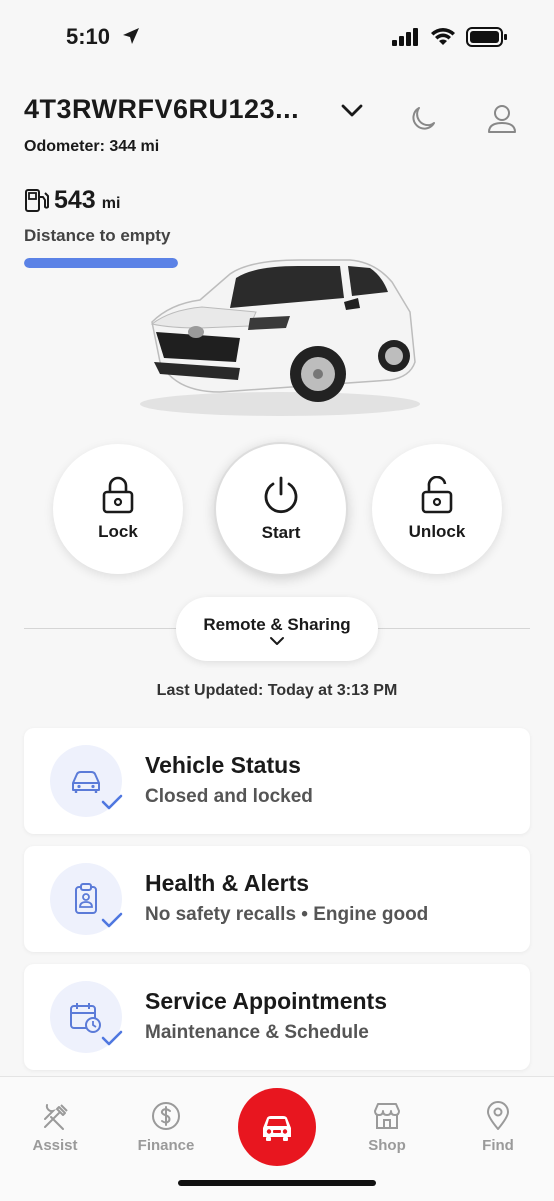 The height and width of the screenshot is (1201, 554). What do you see at coordinates (257, 1032) in the screenshot?
I see `card-subtitle: Maintenance & Schedule` at bounding box center [257, 1032].